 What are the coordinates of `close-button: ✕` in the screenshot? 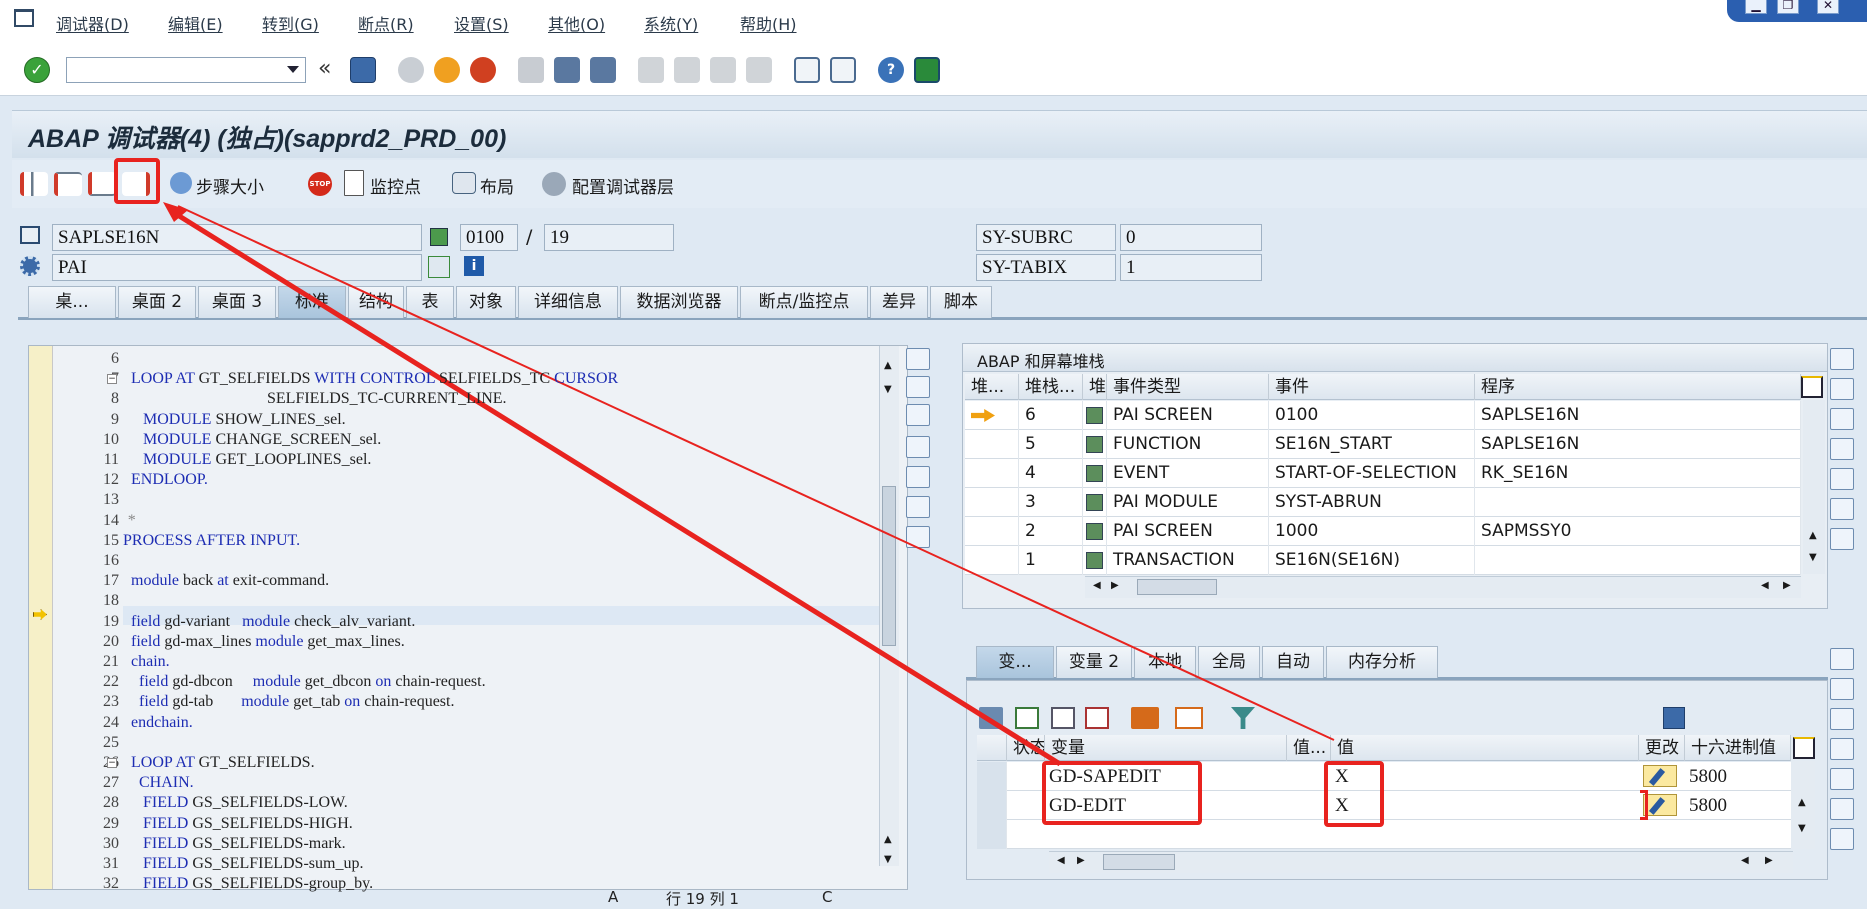 It's located at (1828, 7).